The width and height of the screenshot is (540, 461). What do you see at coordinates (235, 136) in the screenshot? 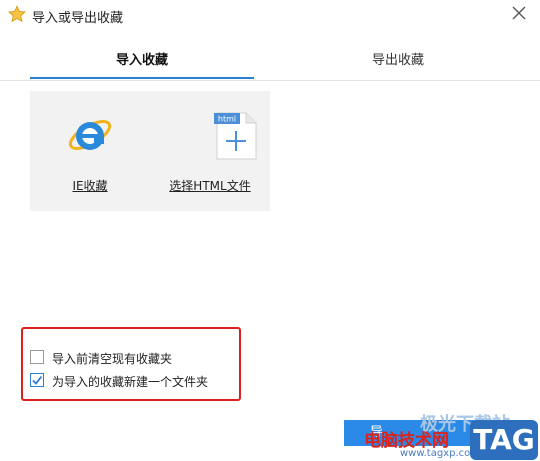
I see `html-file-icon: html` at bounding box center [235, 136].